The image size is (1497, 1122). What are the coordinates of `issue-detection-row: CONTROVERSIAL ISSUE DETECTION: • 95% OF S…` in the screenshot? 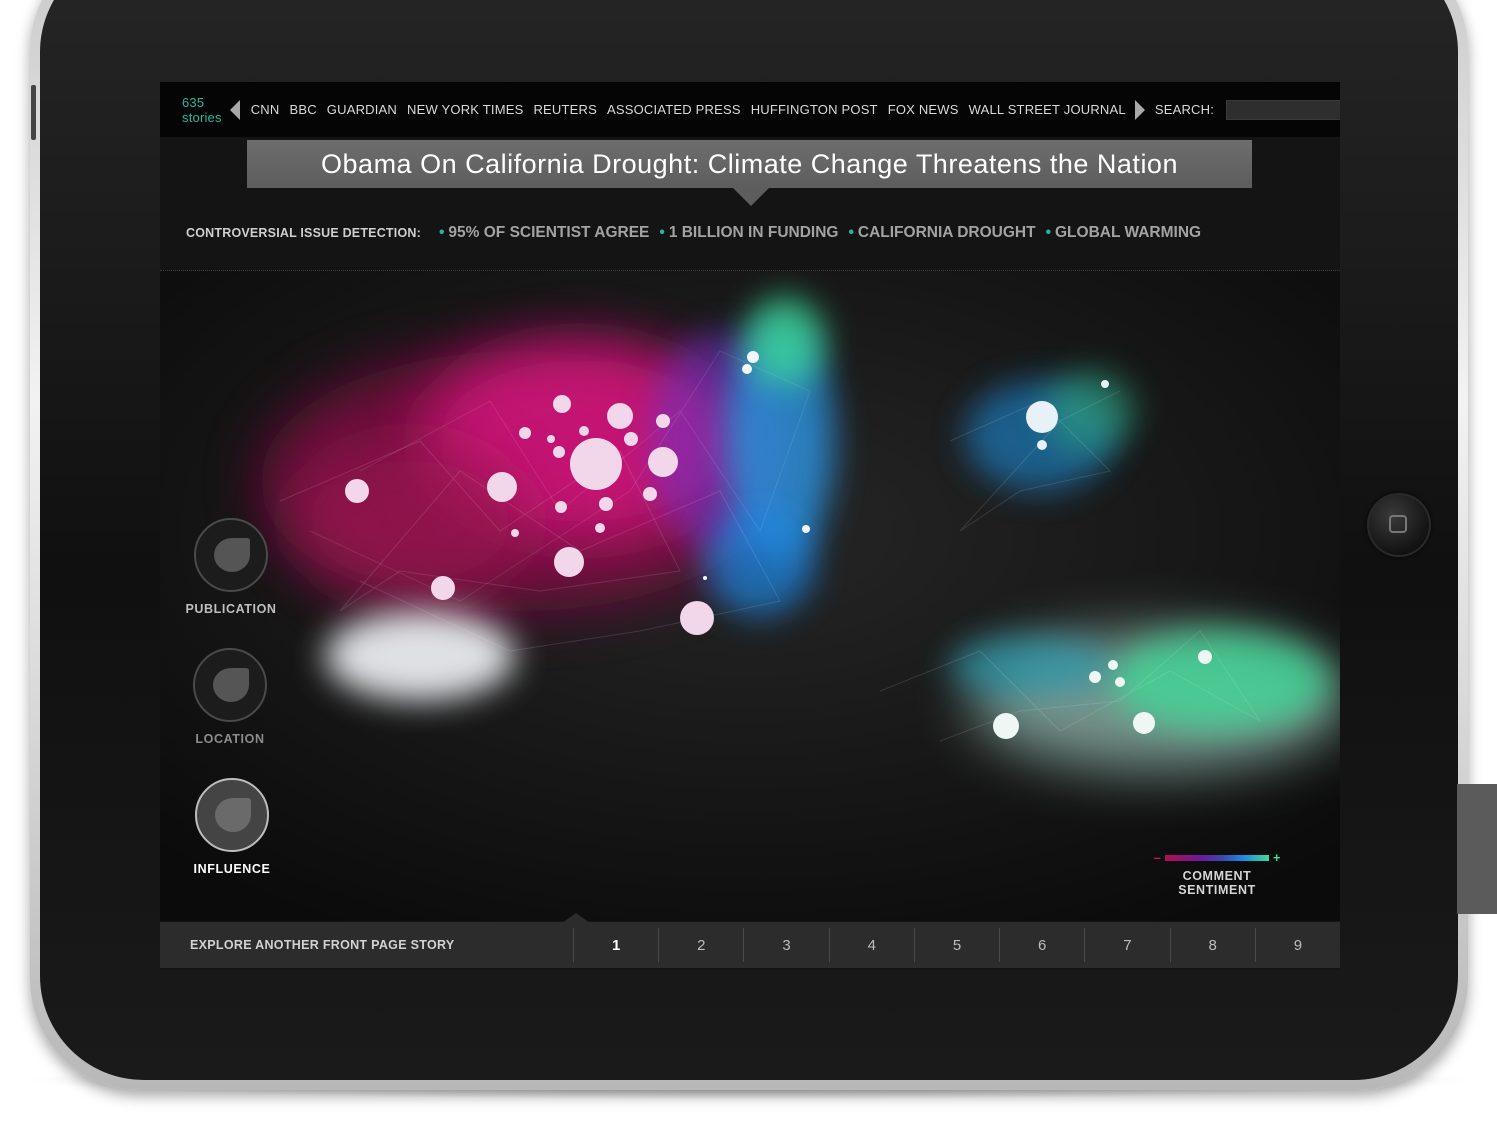 It's located at (698, 233).